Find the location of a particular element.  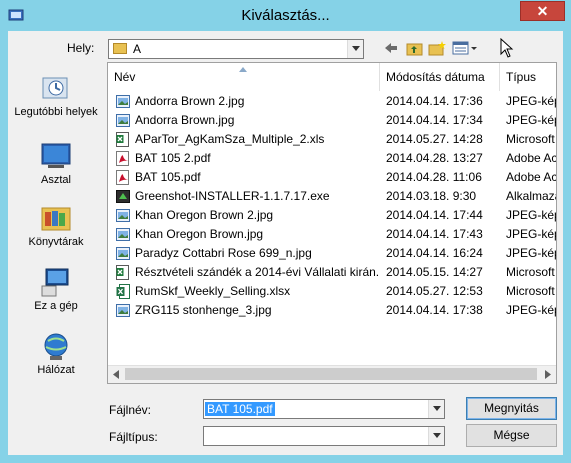

file-name: Khan Oregon Brown 2.jpg is located at coordinates (204, 215).